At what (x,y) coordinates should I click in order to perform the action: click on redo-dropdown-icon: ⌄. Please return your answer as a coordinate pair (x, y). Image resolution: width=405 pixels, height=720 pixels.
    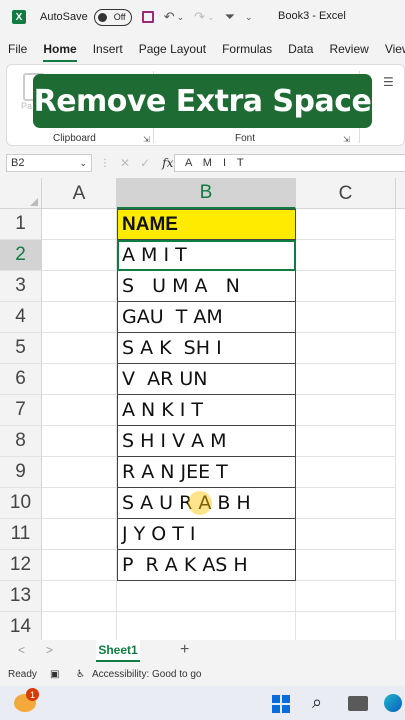
    Looking at the image, I should click on (211, 17).